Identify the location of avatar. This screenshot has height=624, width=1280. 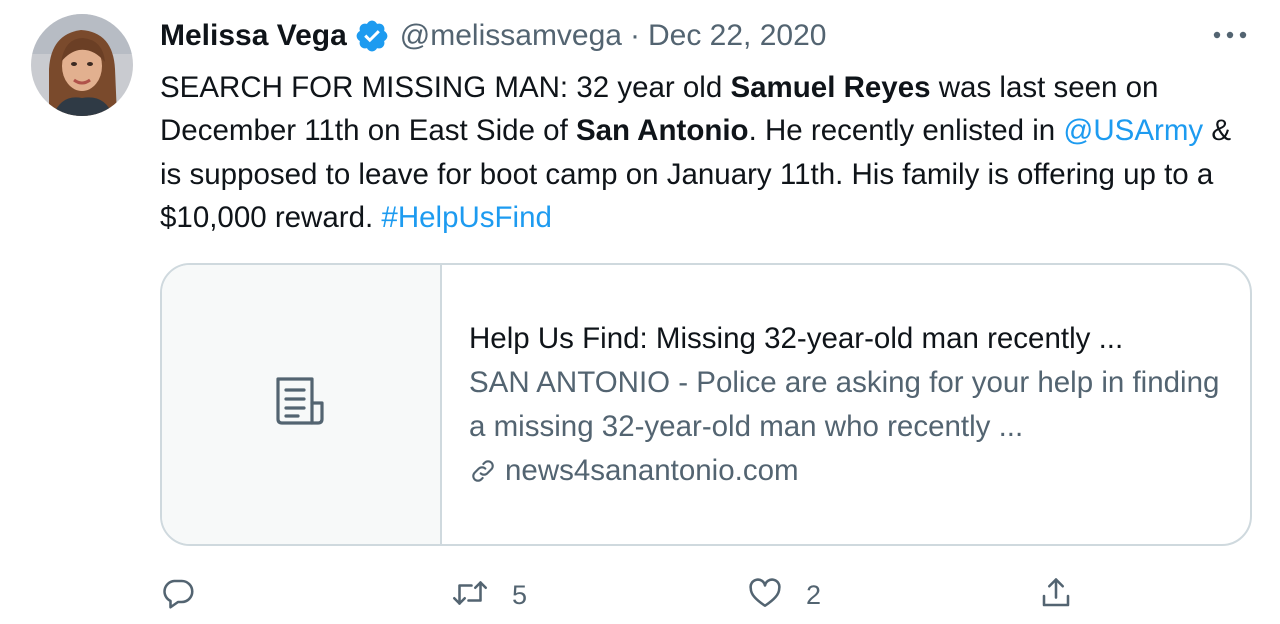
(82, 65).